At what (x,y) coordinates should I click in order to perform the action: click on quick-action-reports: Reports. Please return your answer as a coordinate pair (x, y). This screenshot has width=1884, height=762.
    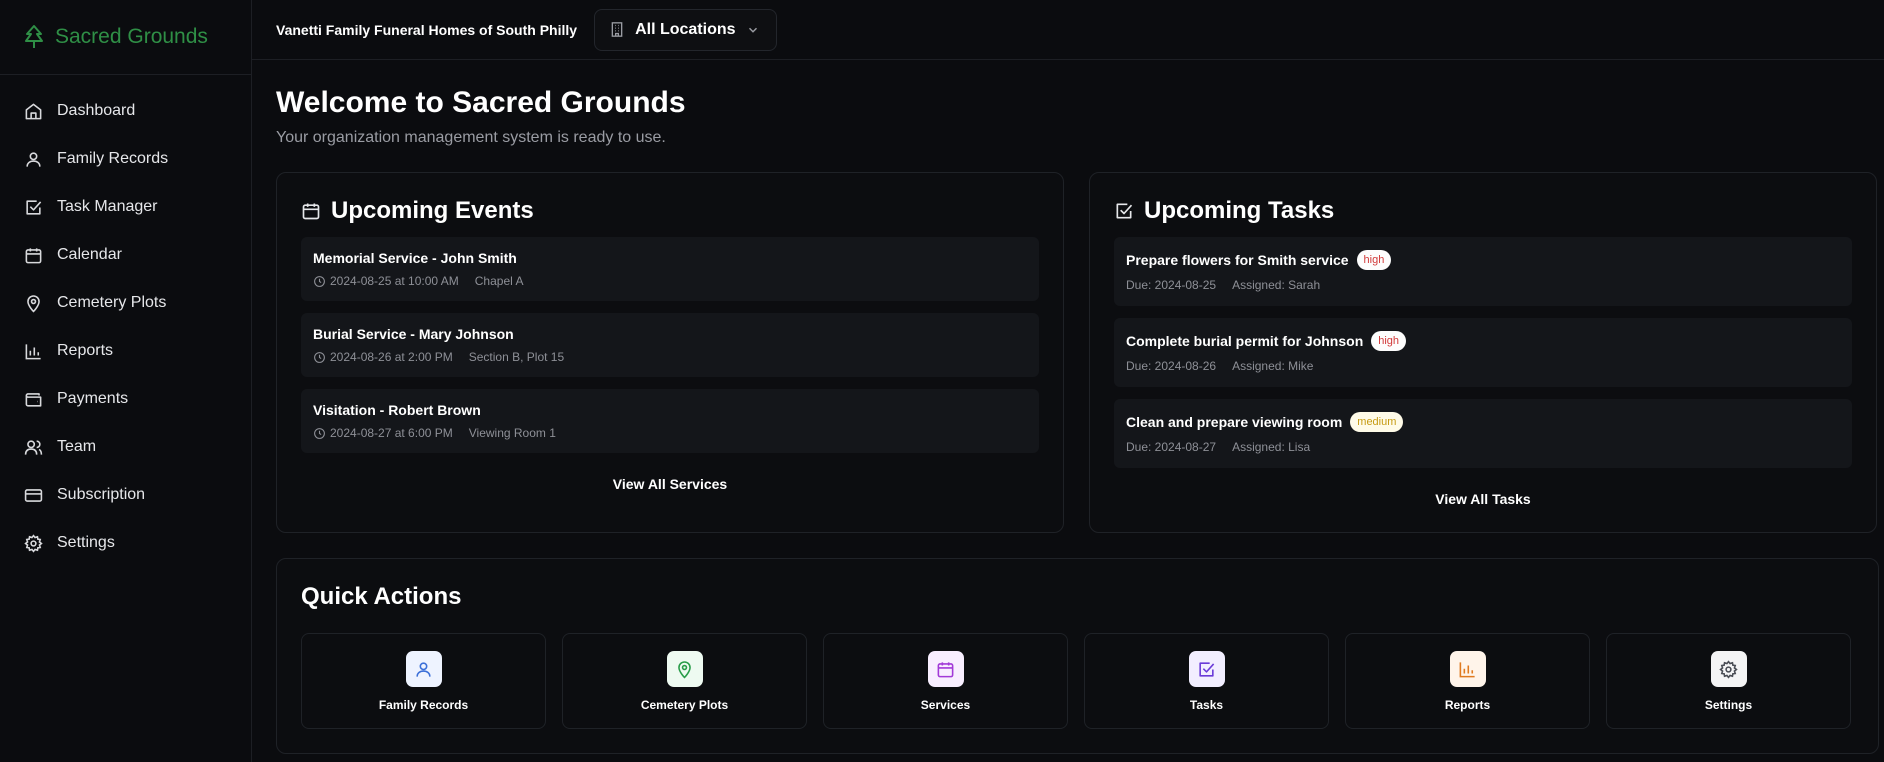
    Looking at the image, I should click on (1467, 681).